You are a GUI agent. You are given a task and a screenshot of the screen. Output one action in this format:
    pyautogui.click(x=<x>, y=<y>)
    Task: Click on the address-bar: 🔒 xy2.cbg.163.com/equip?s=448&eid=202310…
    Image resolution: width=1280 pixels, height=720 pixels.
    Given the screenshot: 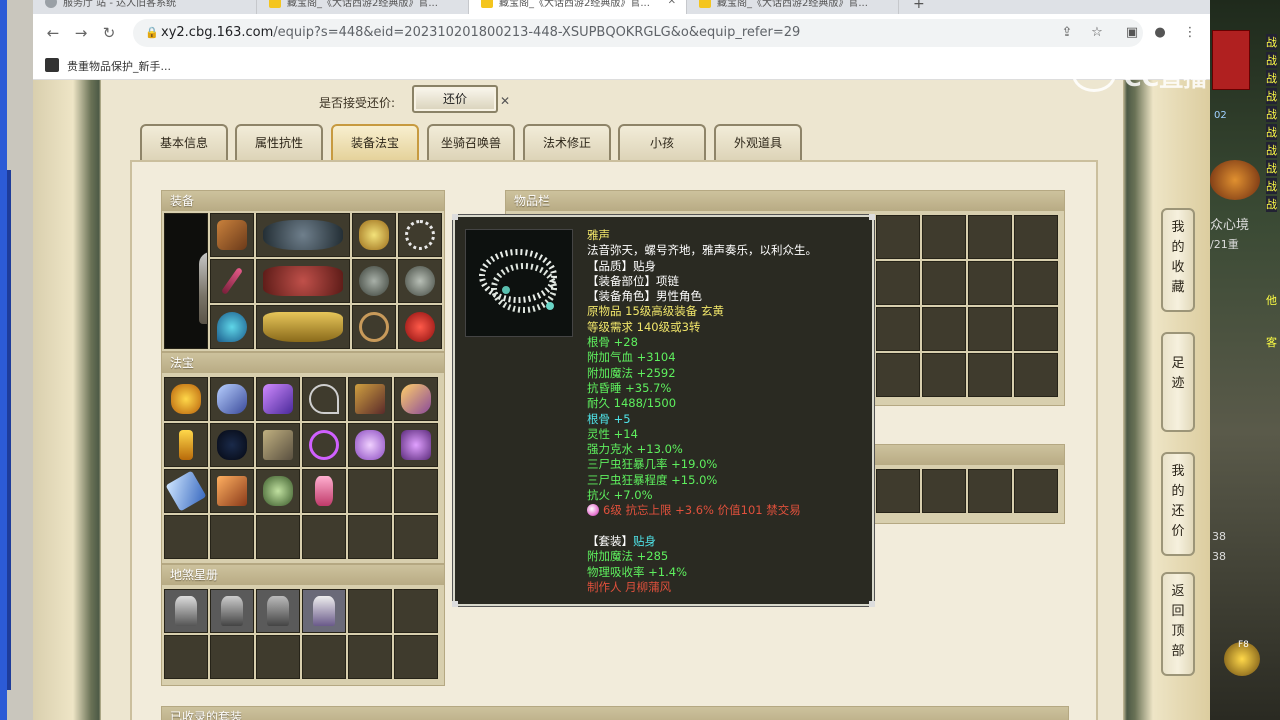 What is the action you would take?
    pyautogui.click(x=638, y=33)
    